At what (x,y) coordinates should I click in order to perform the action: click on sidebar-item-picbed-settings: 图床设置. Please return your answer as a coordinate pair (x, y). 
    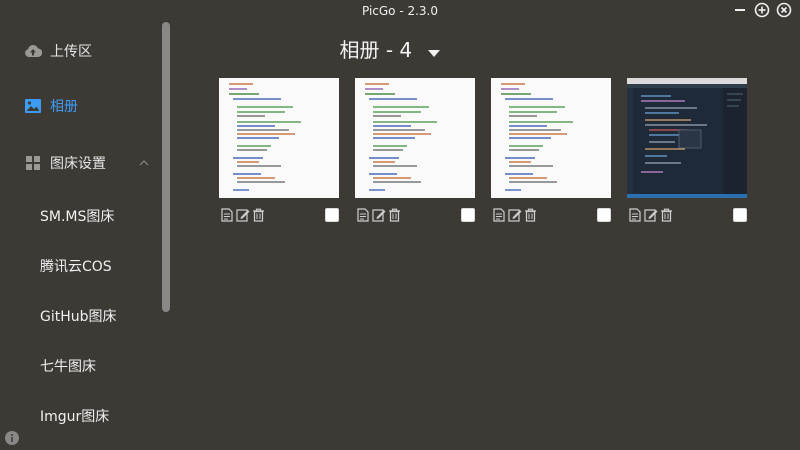
    Looking at the image, I should click on (80, 163).